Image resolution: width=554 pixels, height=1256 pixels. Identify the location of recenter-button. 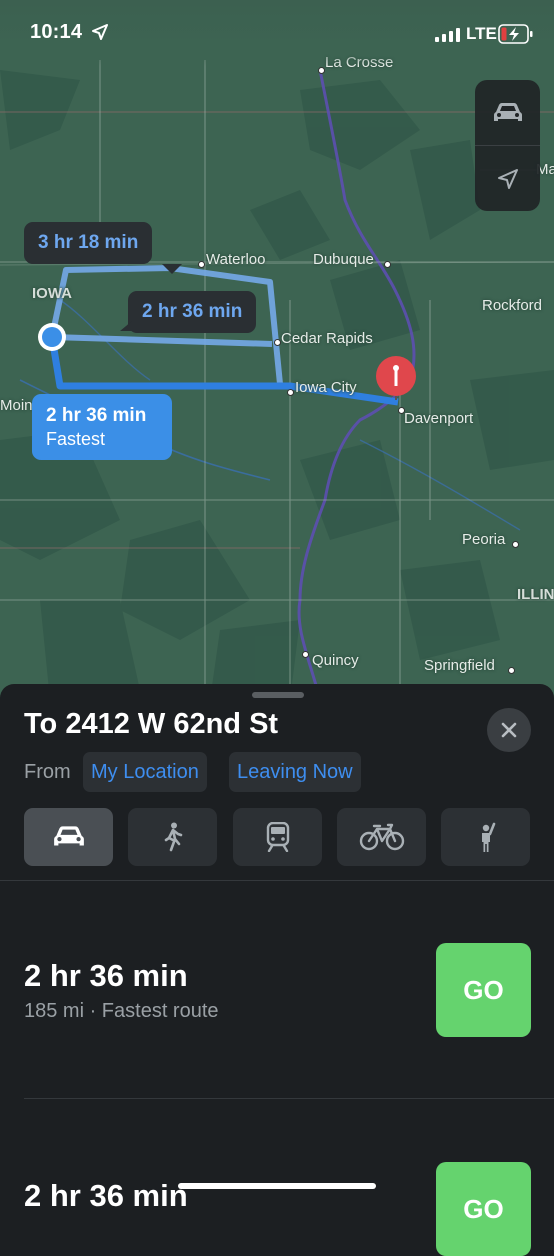
(507, 178).